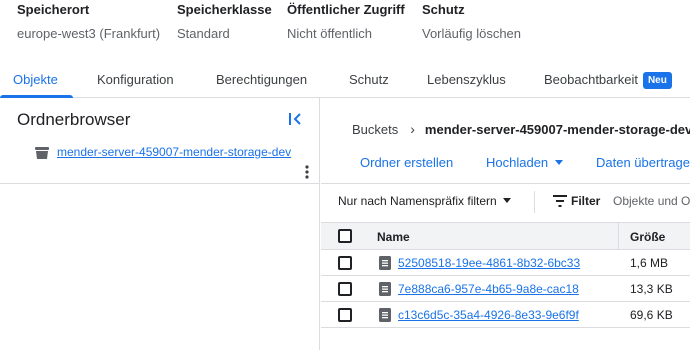 Image resolution: width=690 pixels, height=350 pixels. What do you see at coordinates (345, 236) in the screenshot?
I see `select-all-checkbox` at bounding box center [345, 236].